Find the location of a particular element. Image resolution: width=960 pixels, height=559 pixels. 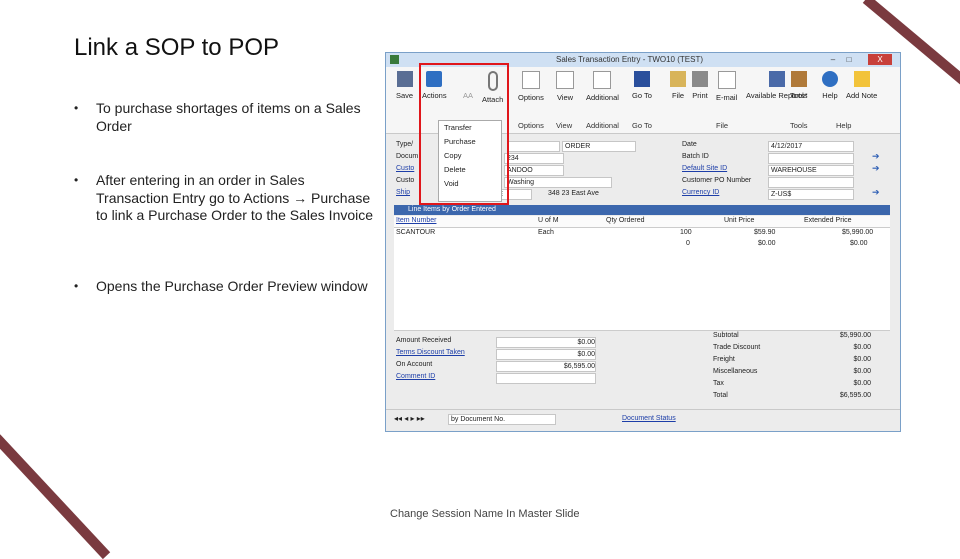

date-label: Date is located at coordinates (689, 144).